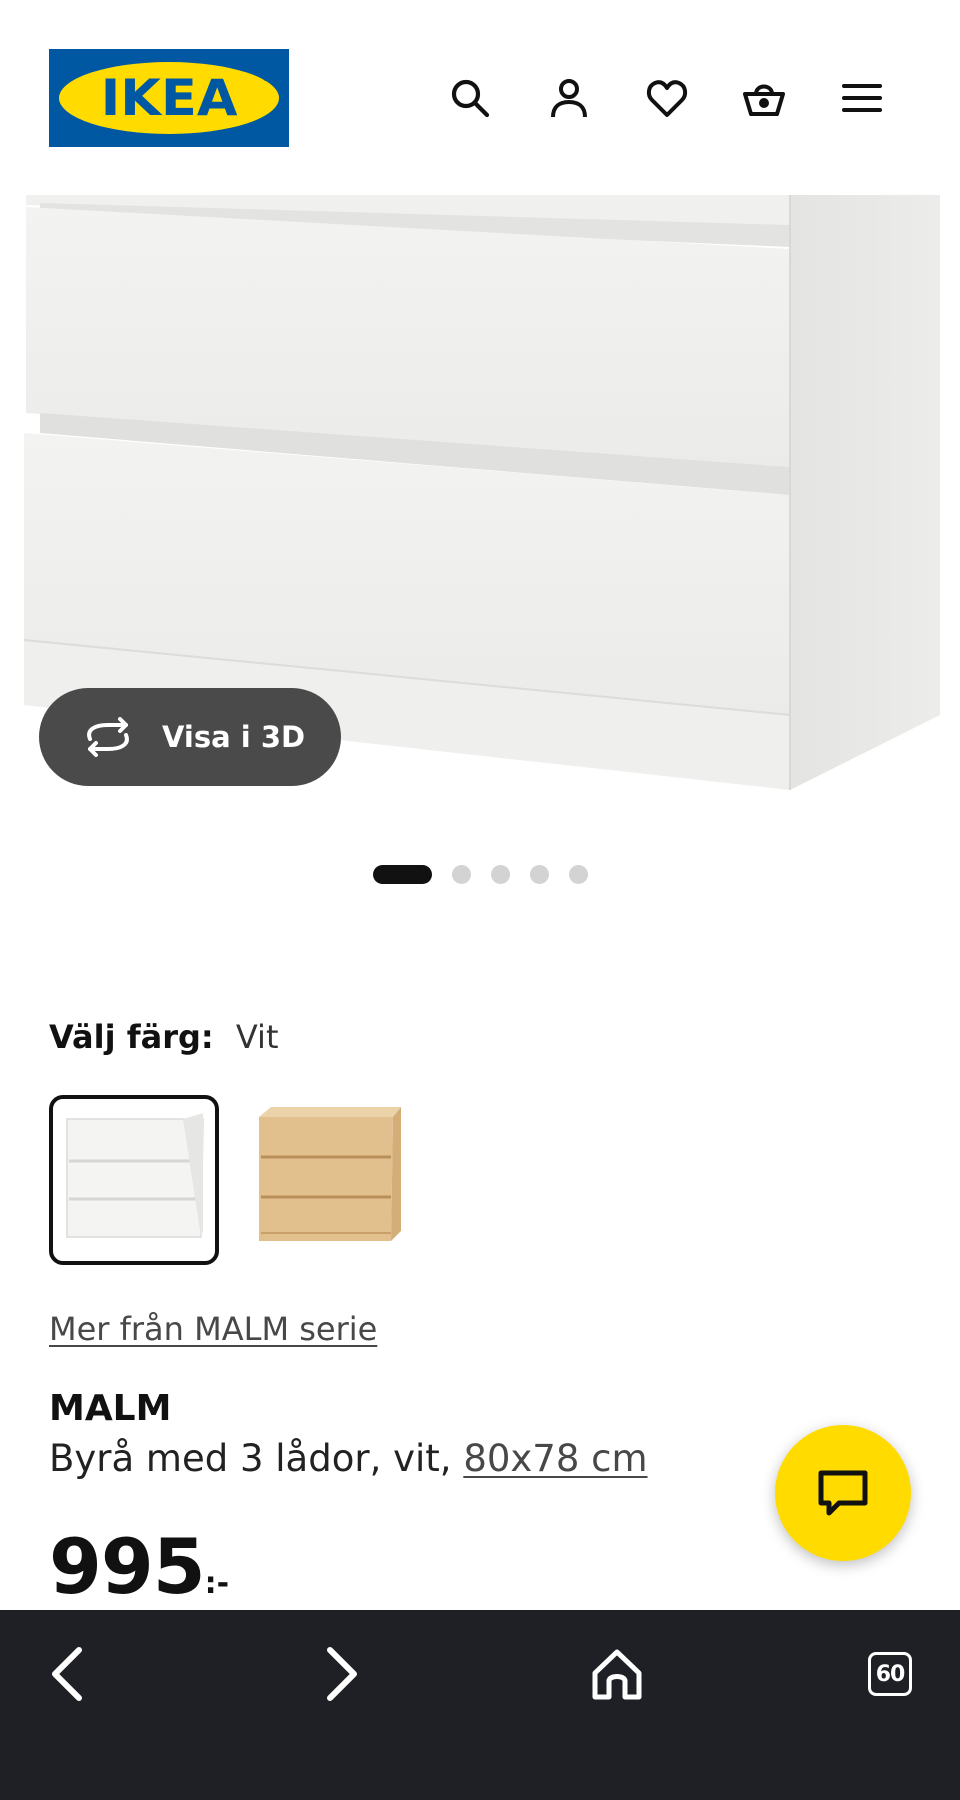 This screenshot has width=960, height=1800. Describe the element at coordinates (667, 98) in the screenshot. I see `heart-icon` at that location.